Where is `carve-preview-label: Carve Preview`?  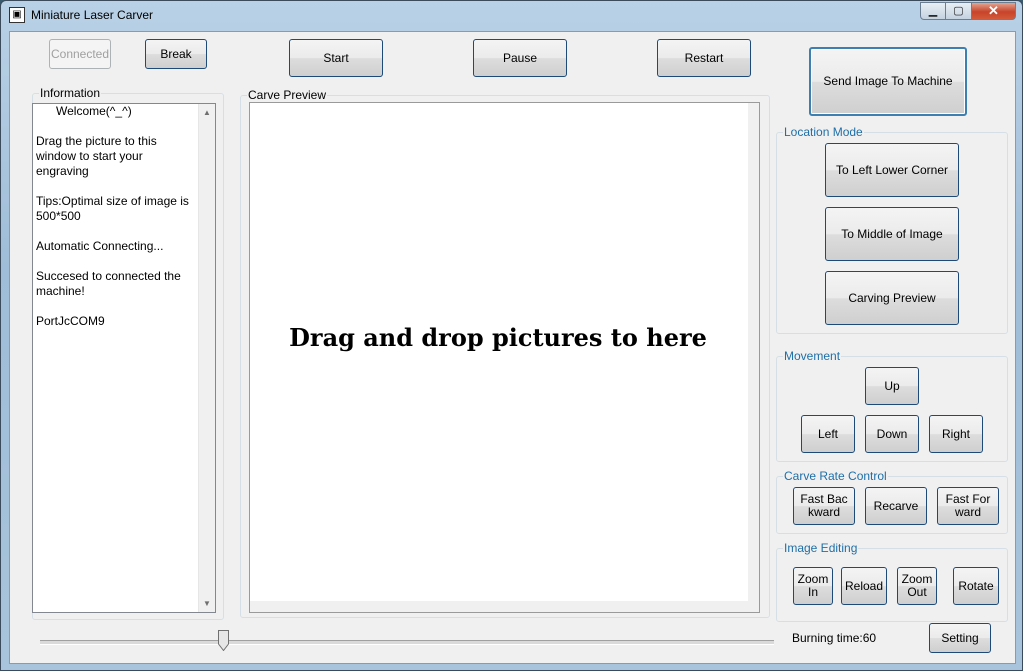 carve-preview-label: Carve Preview is located at coordinates (287, 95).